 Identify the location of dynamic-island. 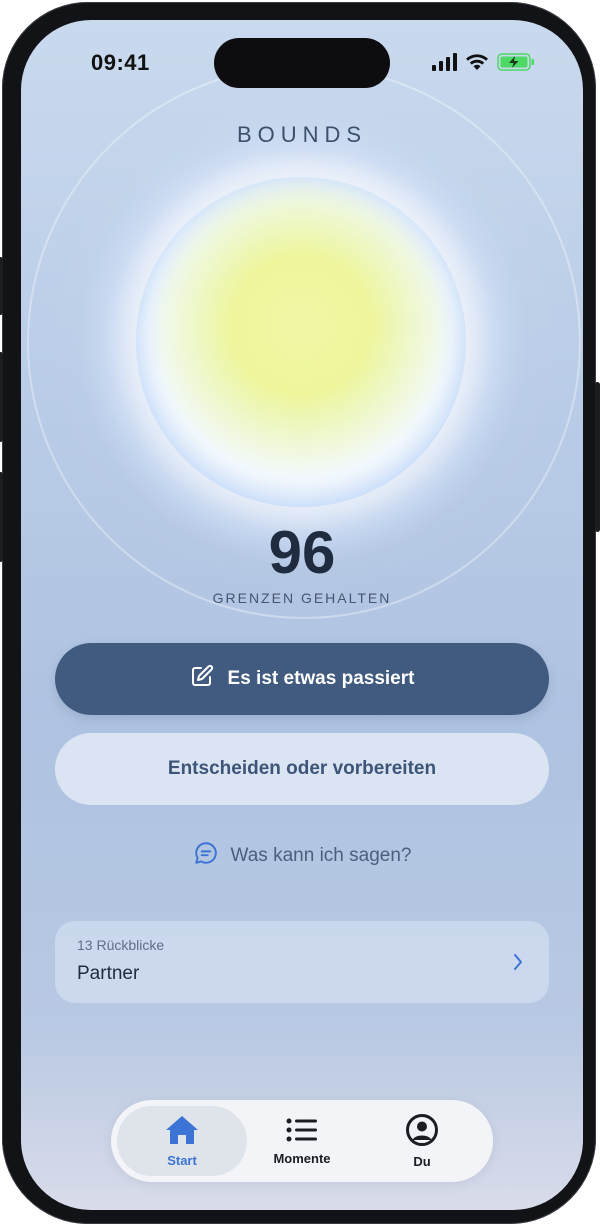
(302, 63).